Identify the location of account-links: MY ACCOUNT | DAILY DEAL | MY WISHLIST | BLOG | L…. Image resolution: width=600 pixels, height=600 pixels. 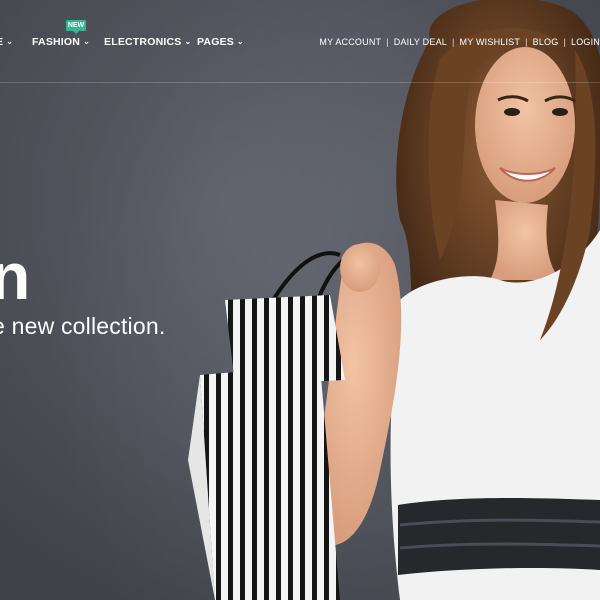
(459, 42).